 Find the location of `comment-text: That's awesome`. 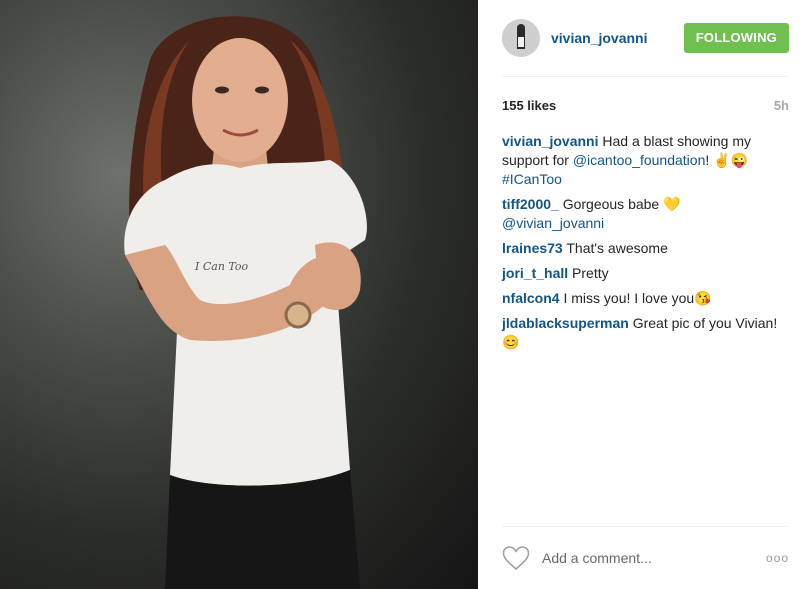

comment-text: That's awesome is located at coordinates (617, 248).